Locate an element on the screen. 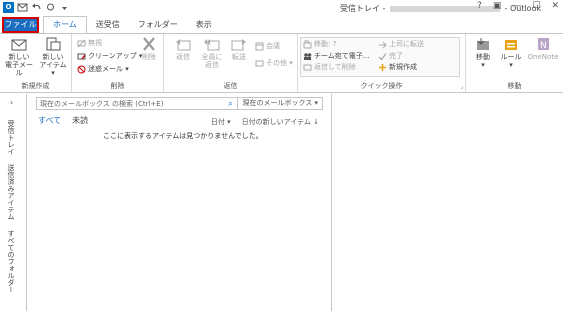 The width and height of the screenshot is (563, 311). move-button: 移動 ▾ is located at coordinates (483, 53).